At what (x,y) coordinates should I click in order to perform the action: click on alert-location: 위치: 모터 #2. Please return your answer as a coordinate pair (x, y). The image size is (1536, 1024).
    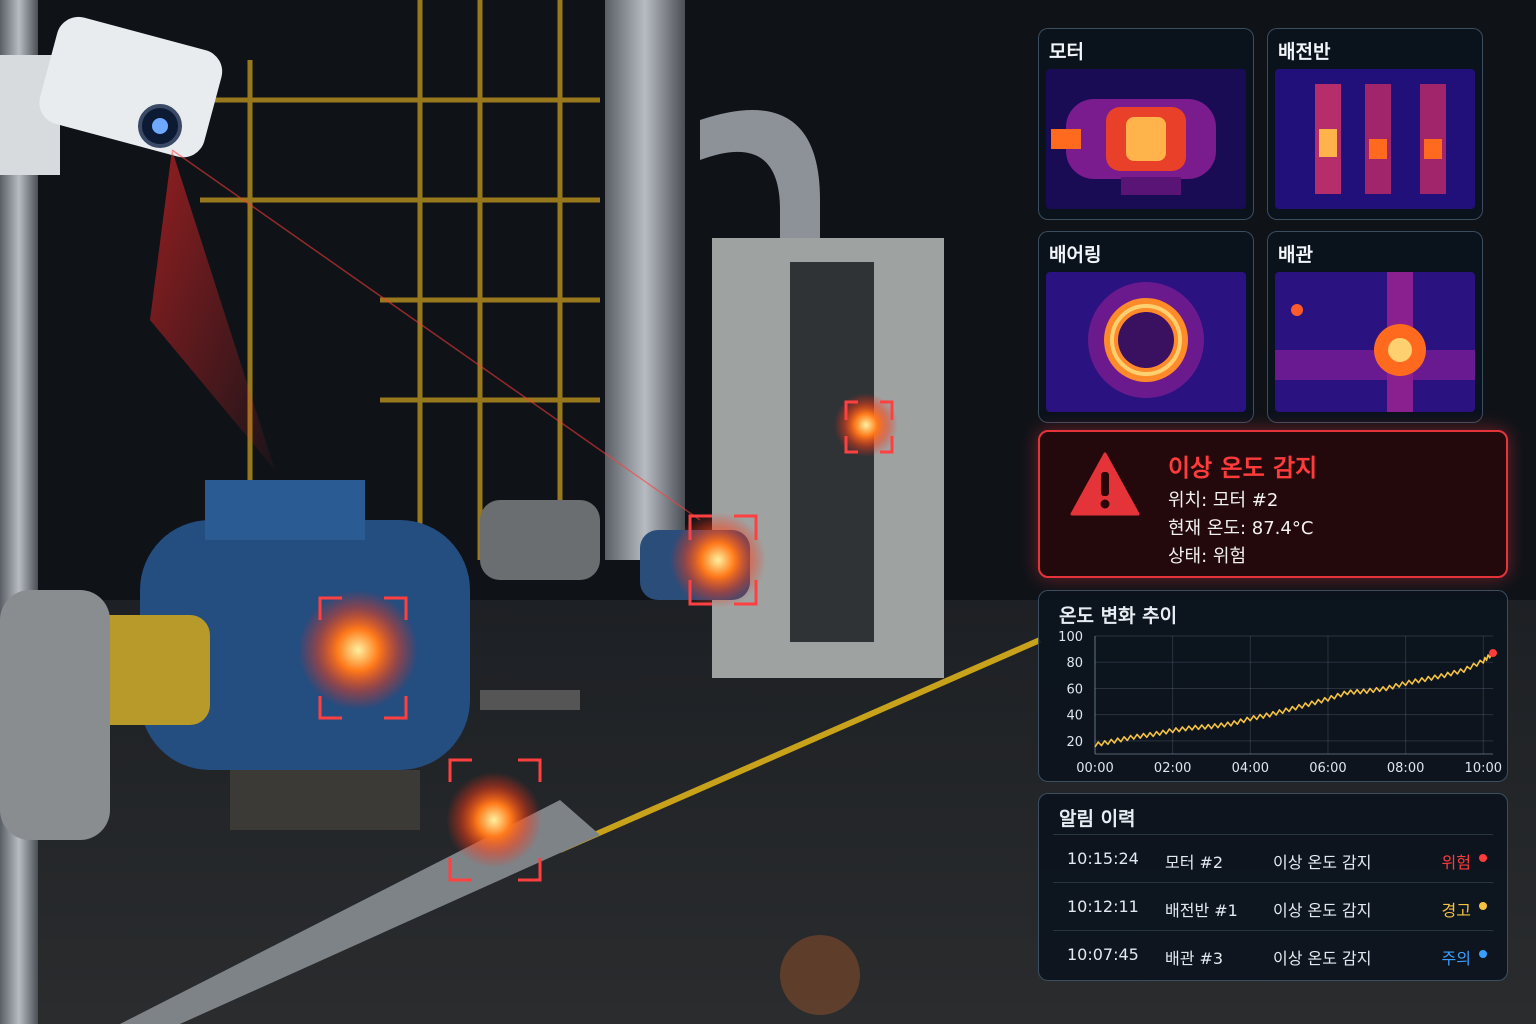
    Looking at the image, I should click on (1223, 500).